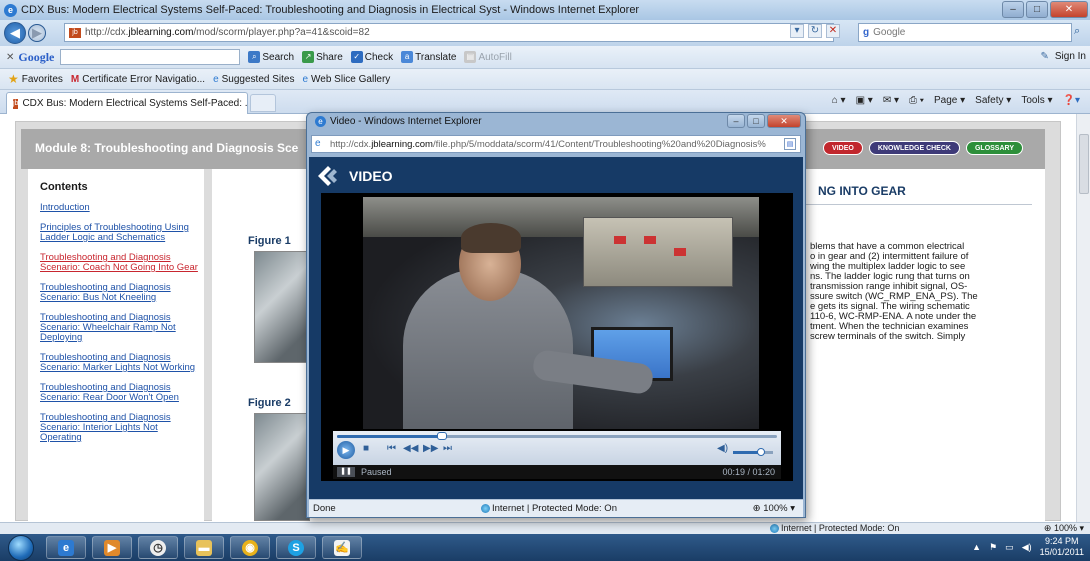 This screenshot has height=561, width=1090. I want to click on ime-icon: ✍, so click(342, 547).